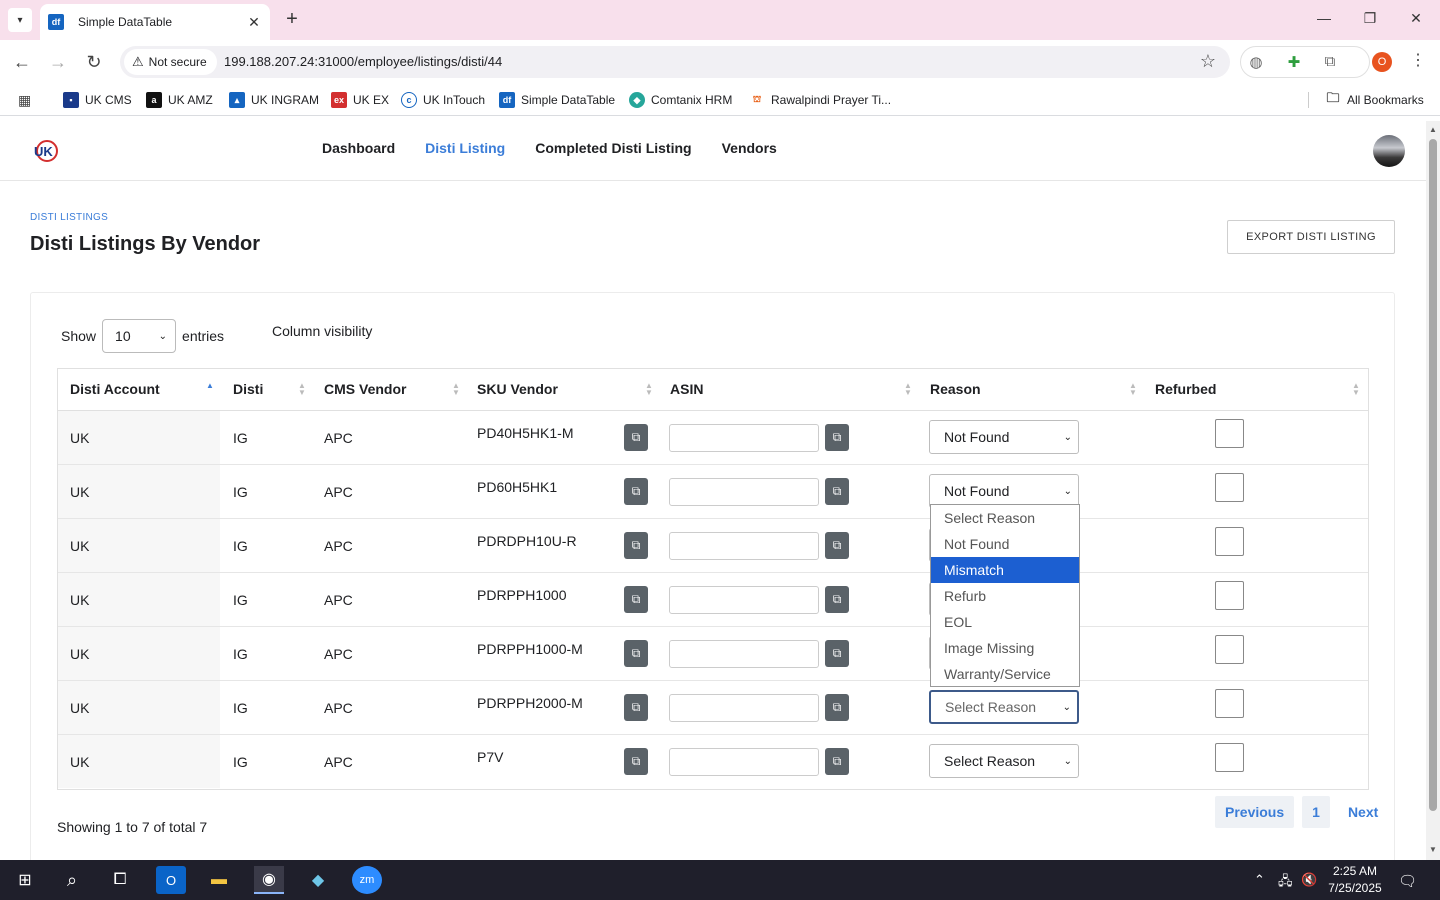 The height and width of the screenshot is (900, 1440). Describe the element at coordinates (1285, 883) in the screenshot. I see `network-icon: 🖧` at that location.